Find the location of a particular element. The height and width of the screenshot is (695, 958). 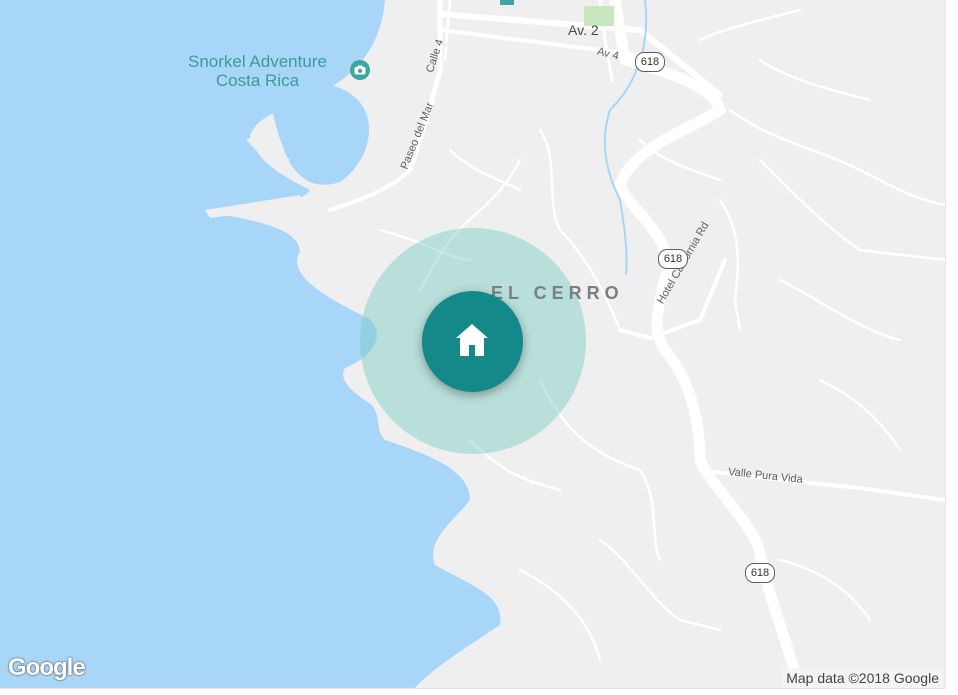

google-logo: Google is located at coordinates (47, 668).